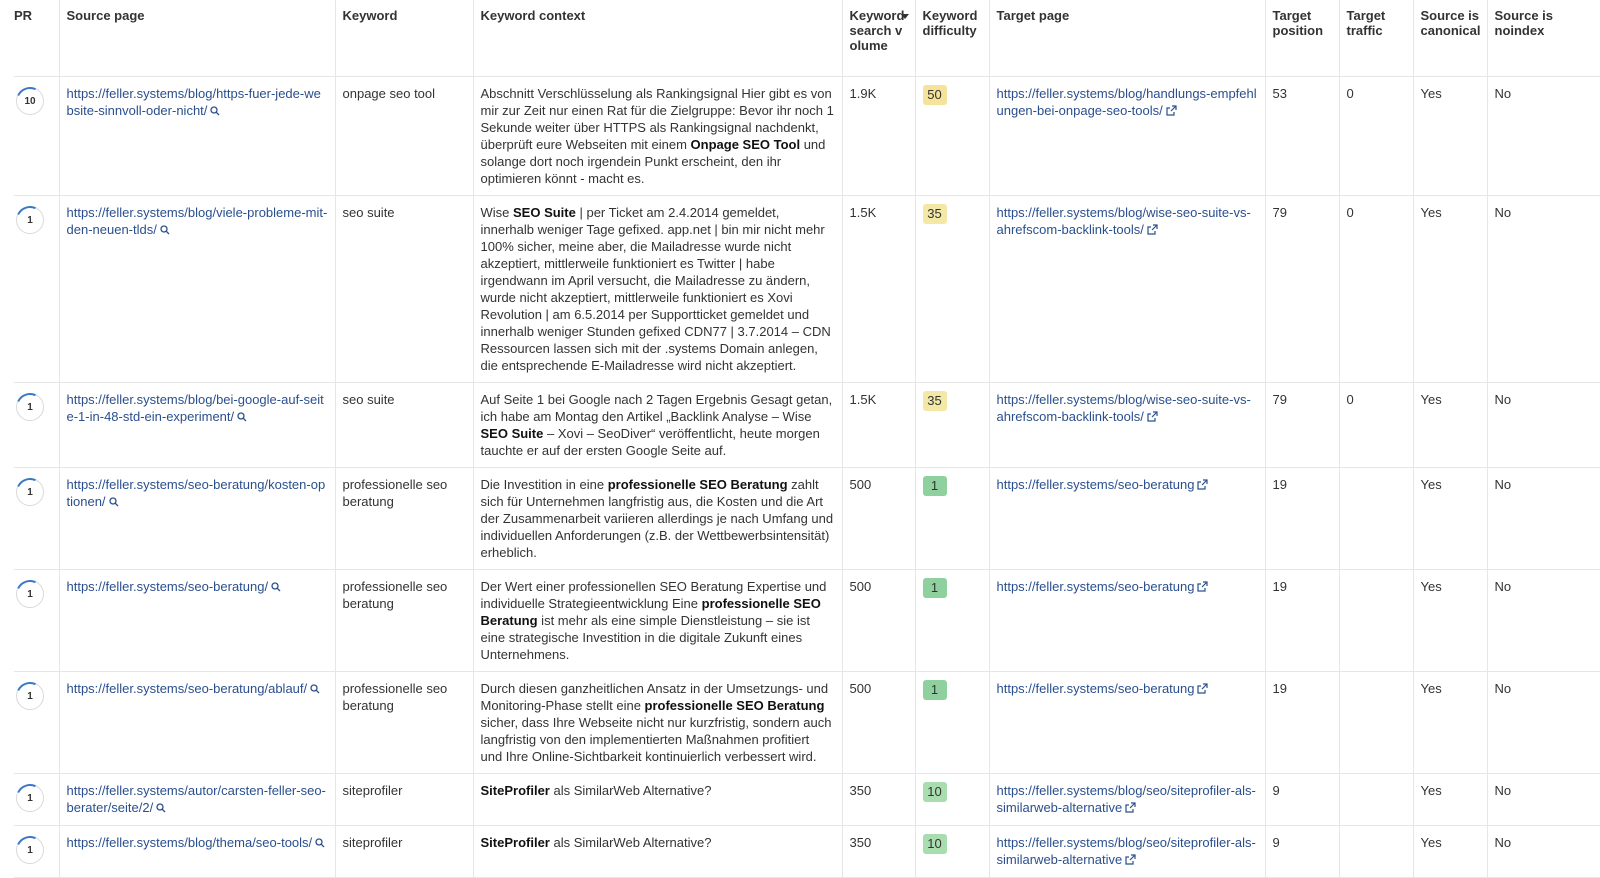 The image size is (1600, 878). I want to click on keyword-highlight: SEO Suite, so click(512, 433).